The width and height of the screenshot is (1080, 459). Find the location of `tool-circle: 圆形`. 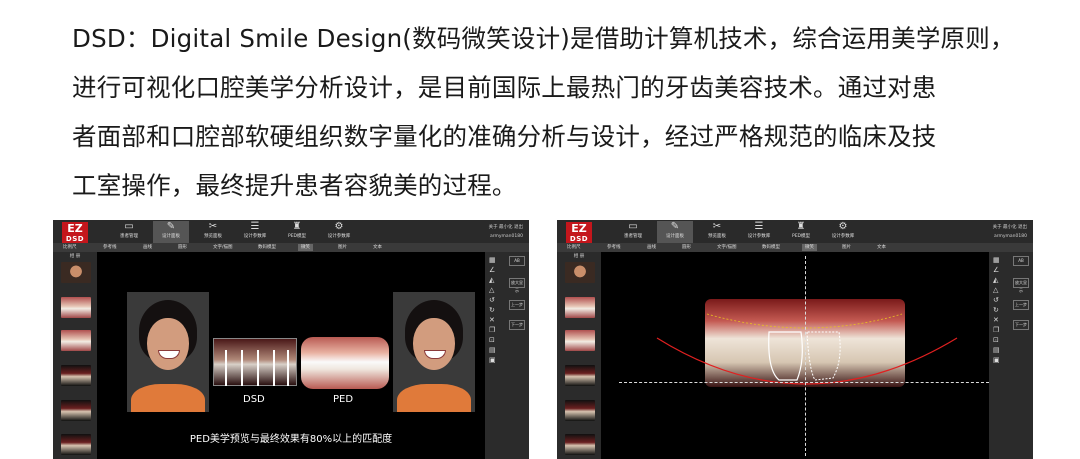

tool-circle: 圆形 is located at coordinates (182, 247).